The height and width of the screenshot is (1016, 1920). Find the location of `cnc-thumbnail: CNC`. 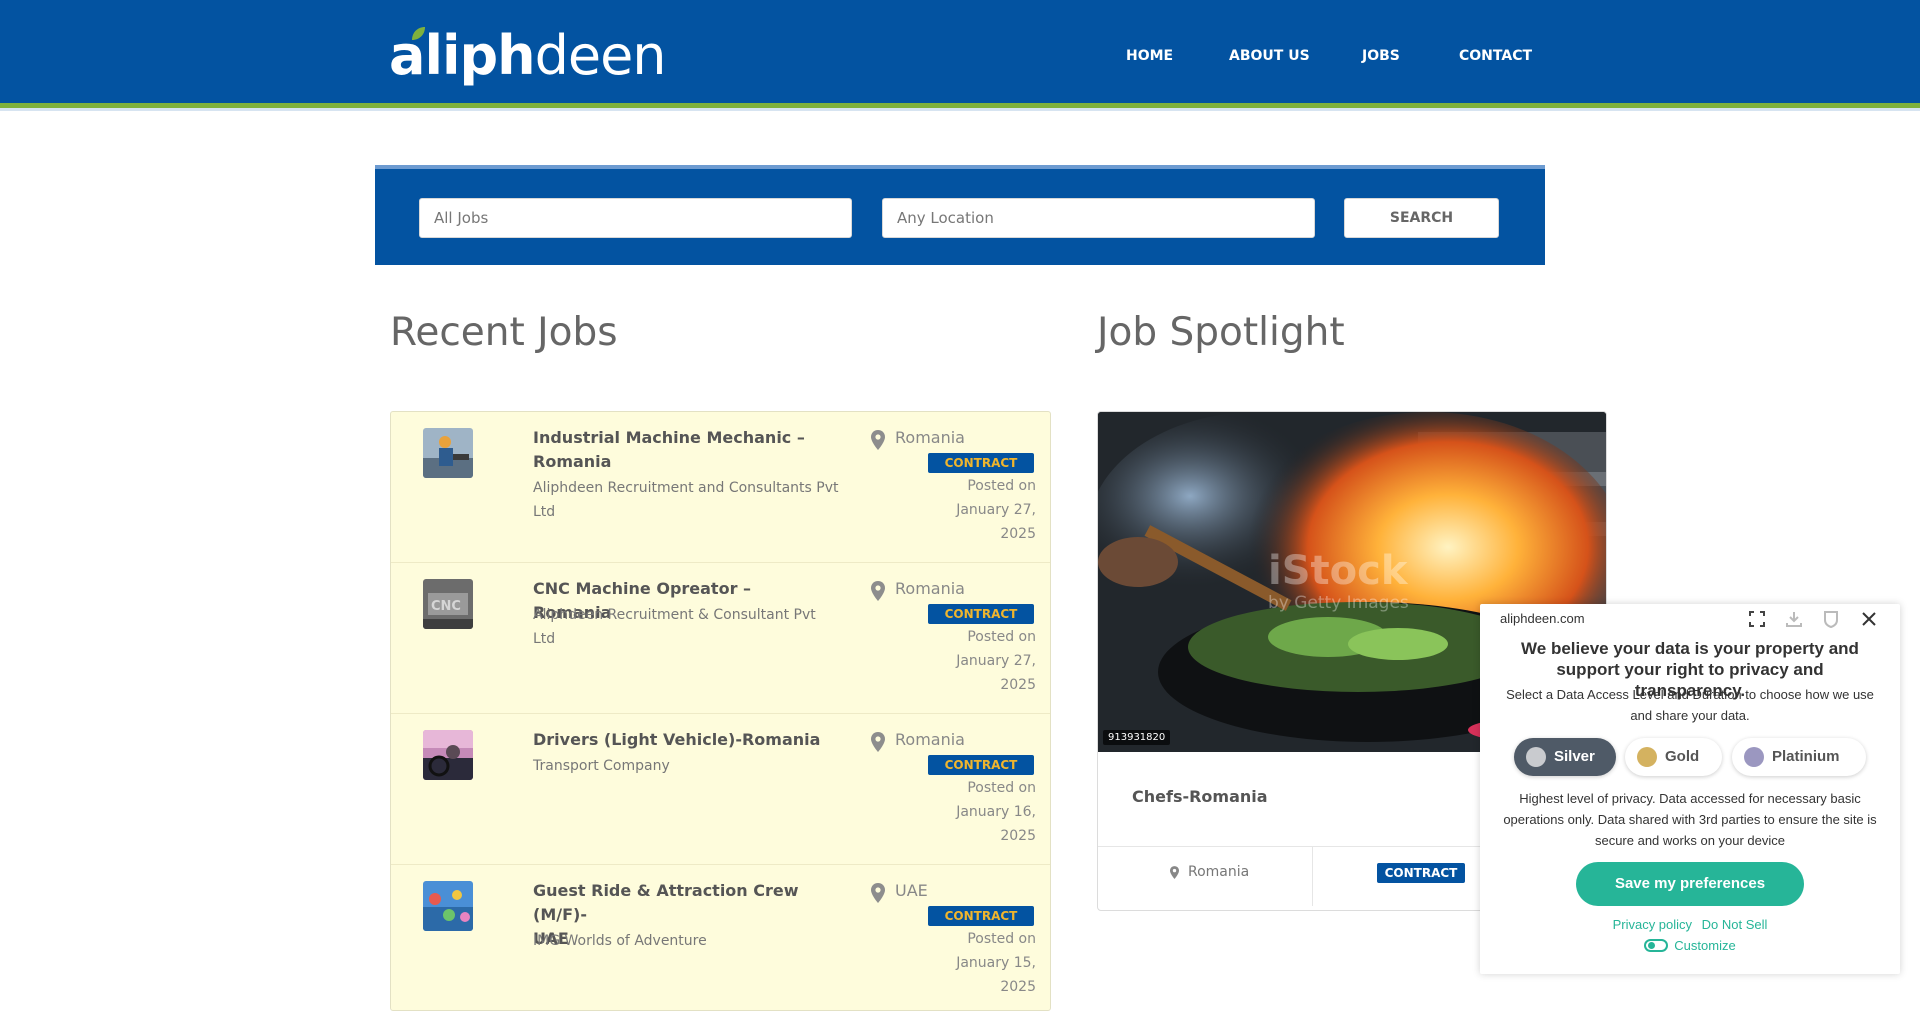

cnc-thumbnail: CNC is located at coordinates (448, 604).